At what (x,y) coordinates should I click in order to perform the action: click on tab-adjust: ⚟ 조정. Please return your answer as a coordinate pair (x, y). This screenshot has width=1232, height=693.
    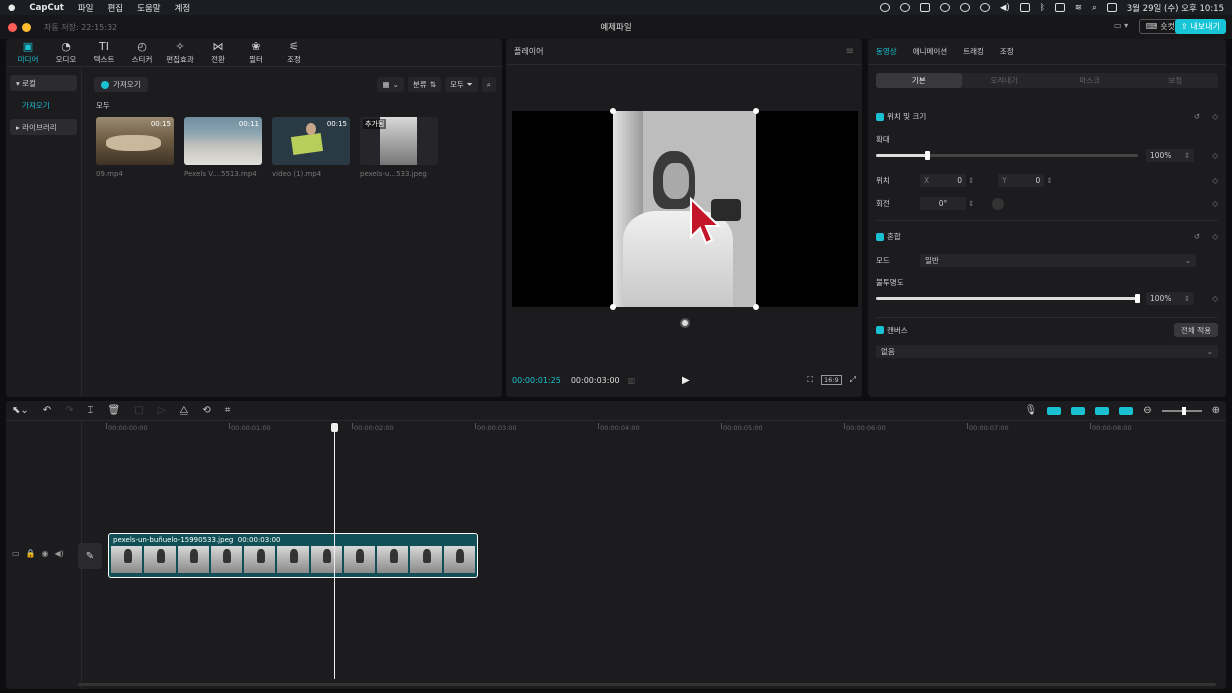
    Looking at the image, I should click on (294, 53).